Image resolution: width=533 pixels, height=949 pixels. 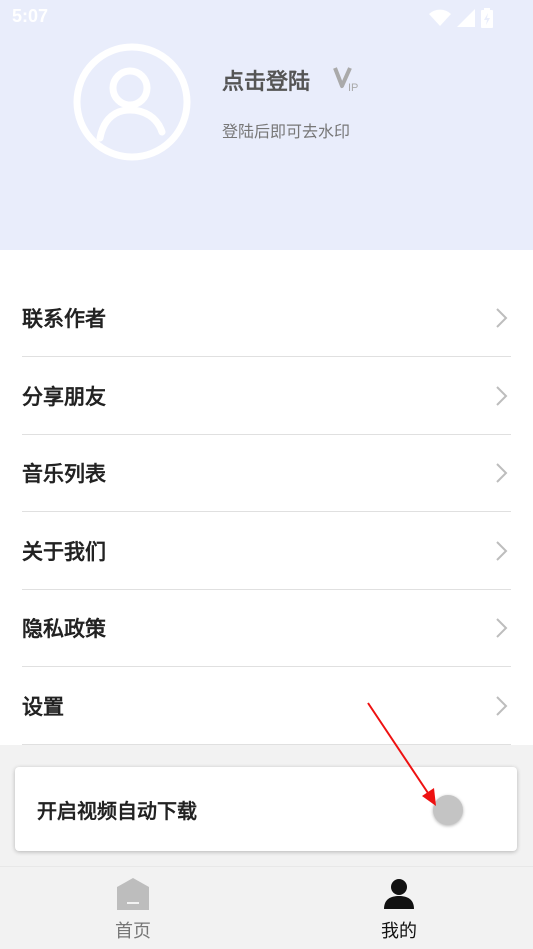 I want to click on menu-item-label: 音乐列表, so click(x=64, y=473).